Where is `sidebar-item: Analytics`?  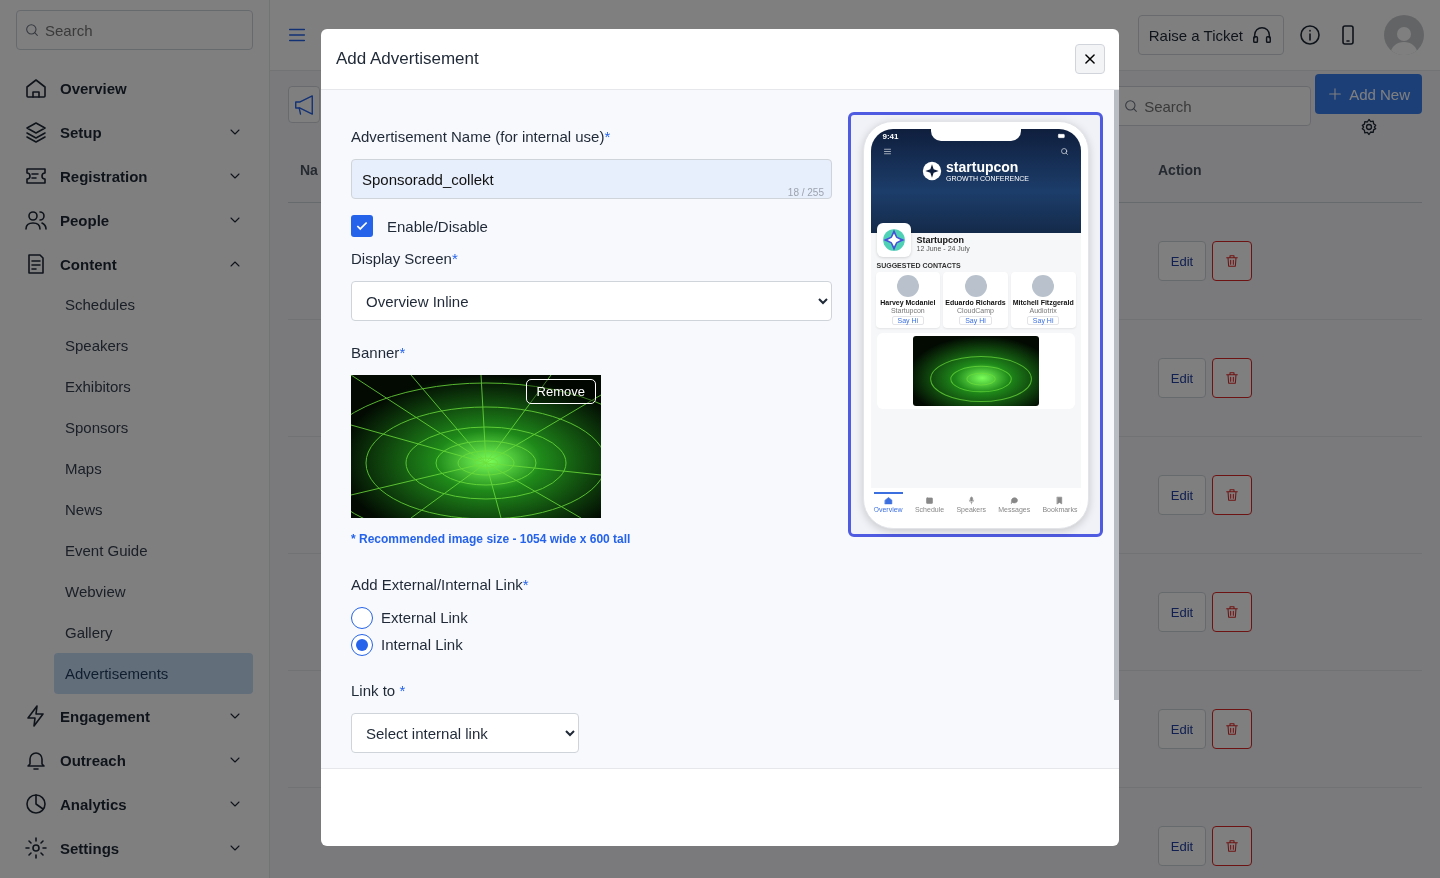
sidebar-item: Analytics is located at coordinates (134, 804).